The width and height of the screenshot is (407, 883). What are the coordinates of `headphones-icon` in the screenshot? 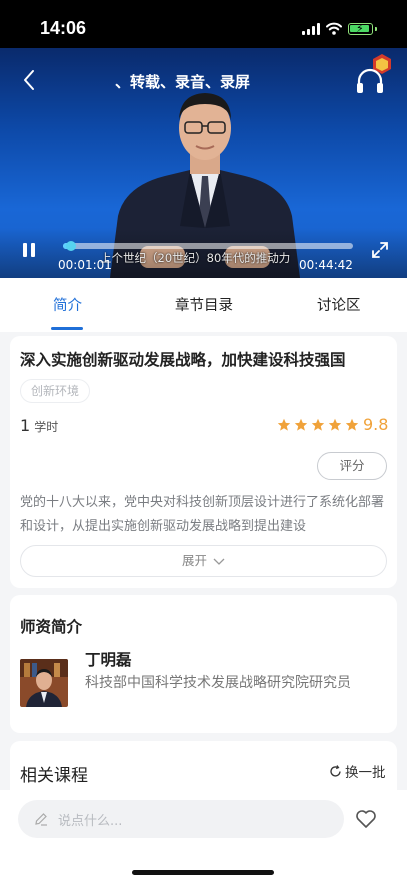 It's located at (370, 81).